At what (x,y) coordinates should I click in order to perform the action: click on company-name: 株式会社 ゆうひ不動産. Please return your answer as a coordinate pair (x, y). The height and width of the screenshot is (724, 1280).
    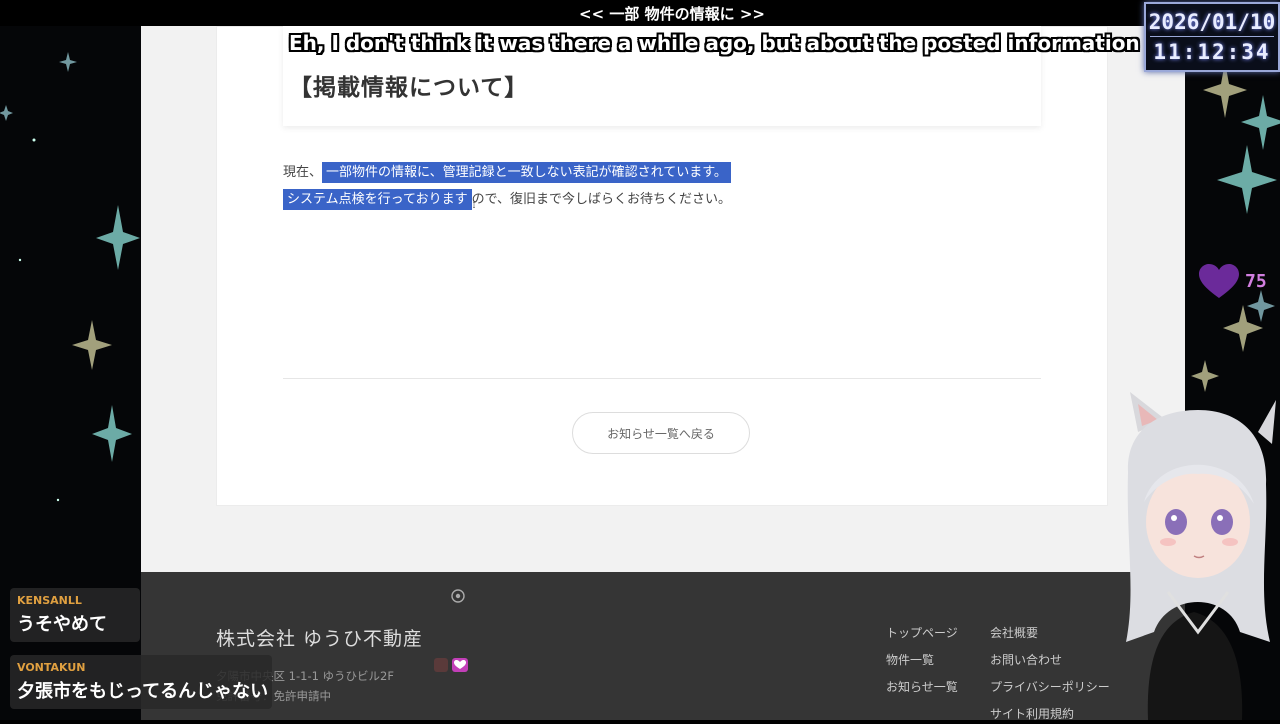
    Looking at the image, I should click on (320, 639).